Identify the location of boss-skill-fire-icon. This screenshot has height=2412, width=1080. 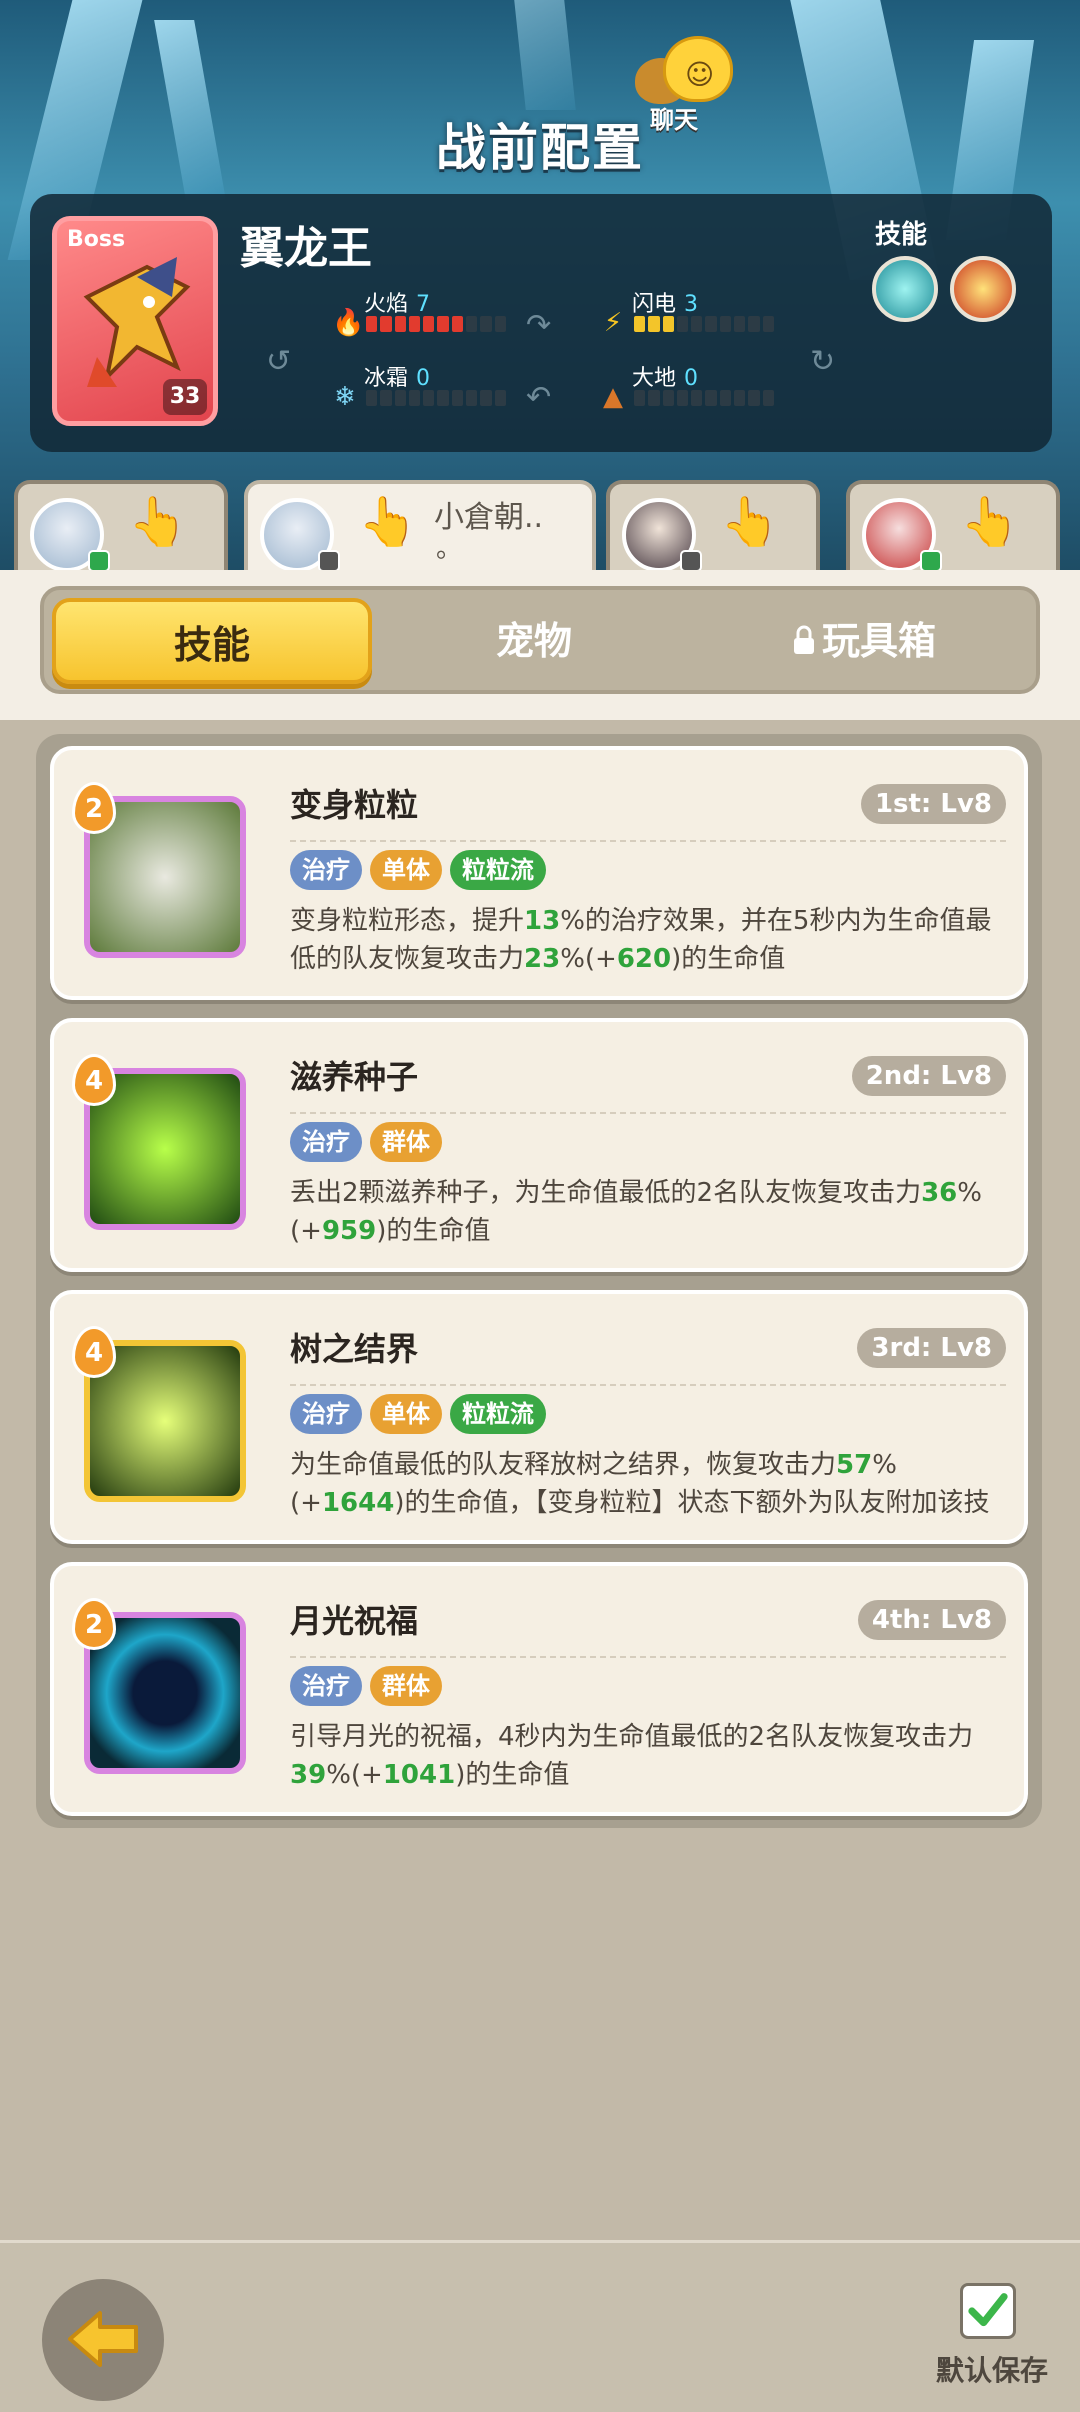
(983, 289).